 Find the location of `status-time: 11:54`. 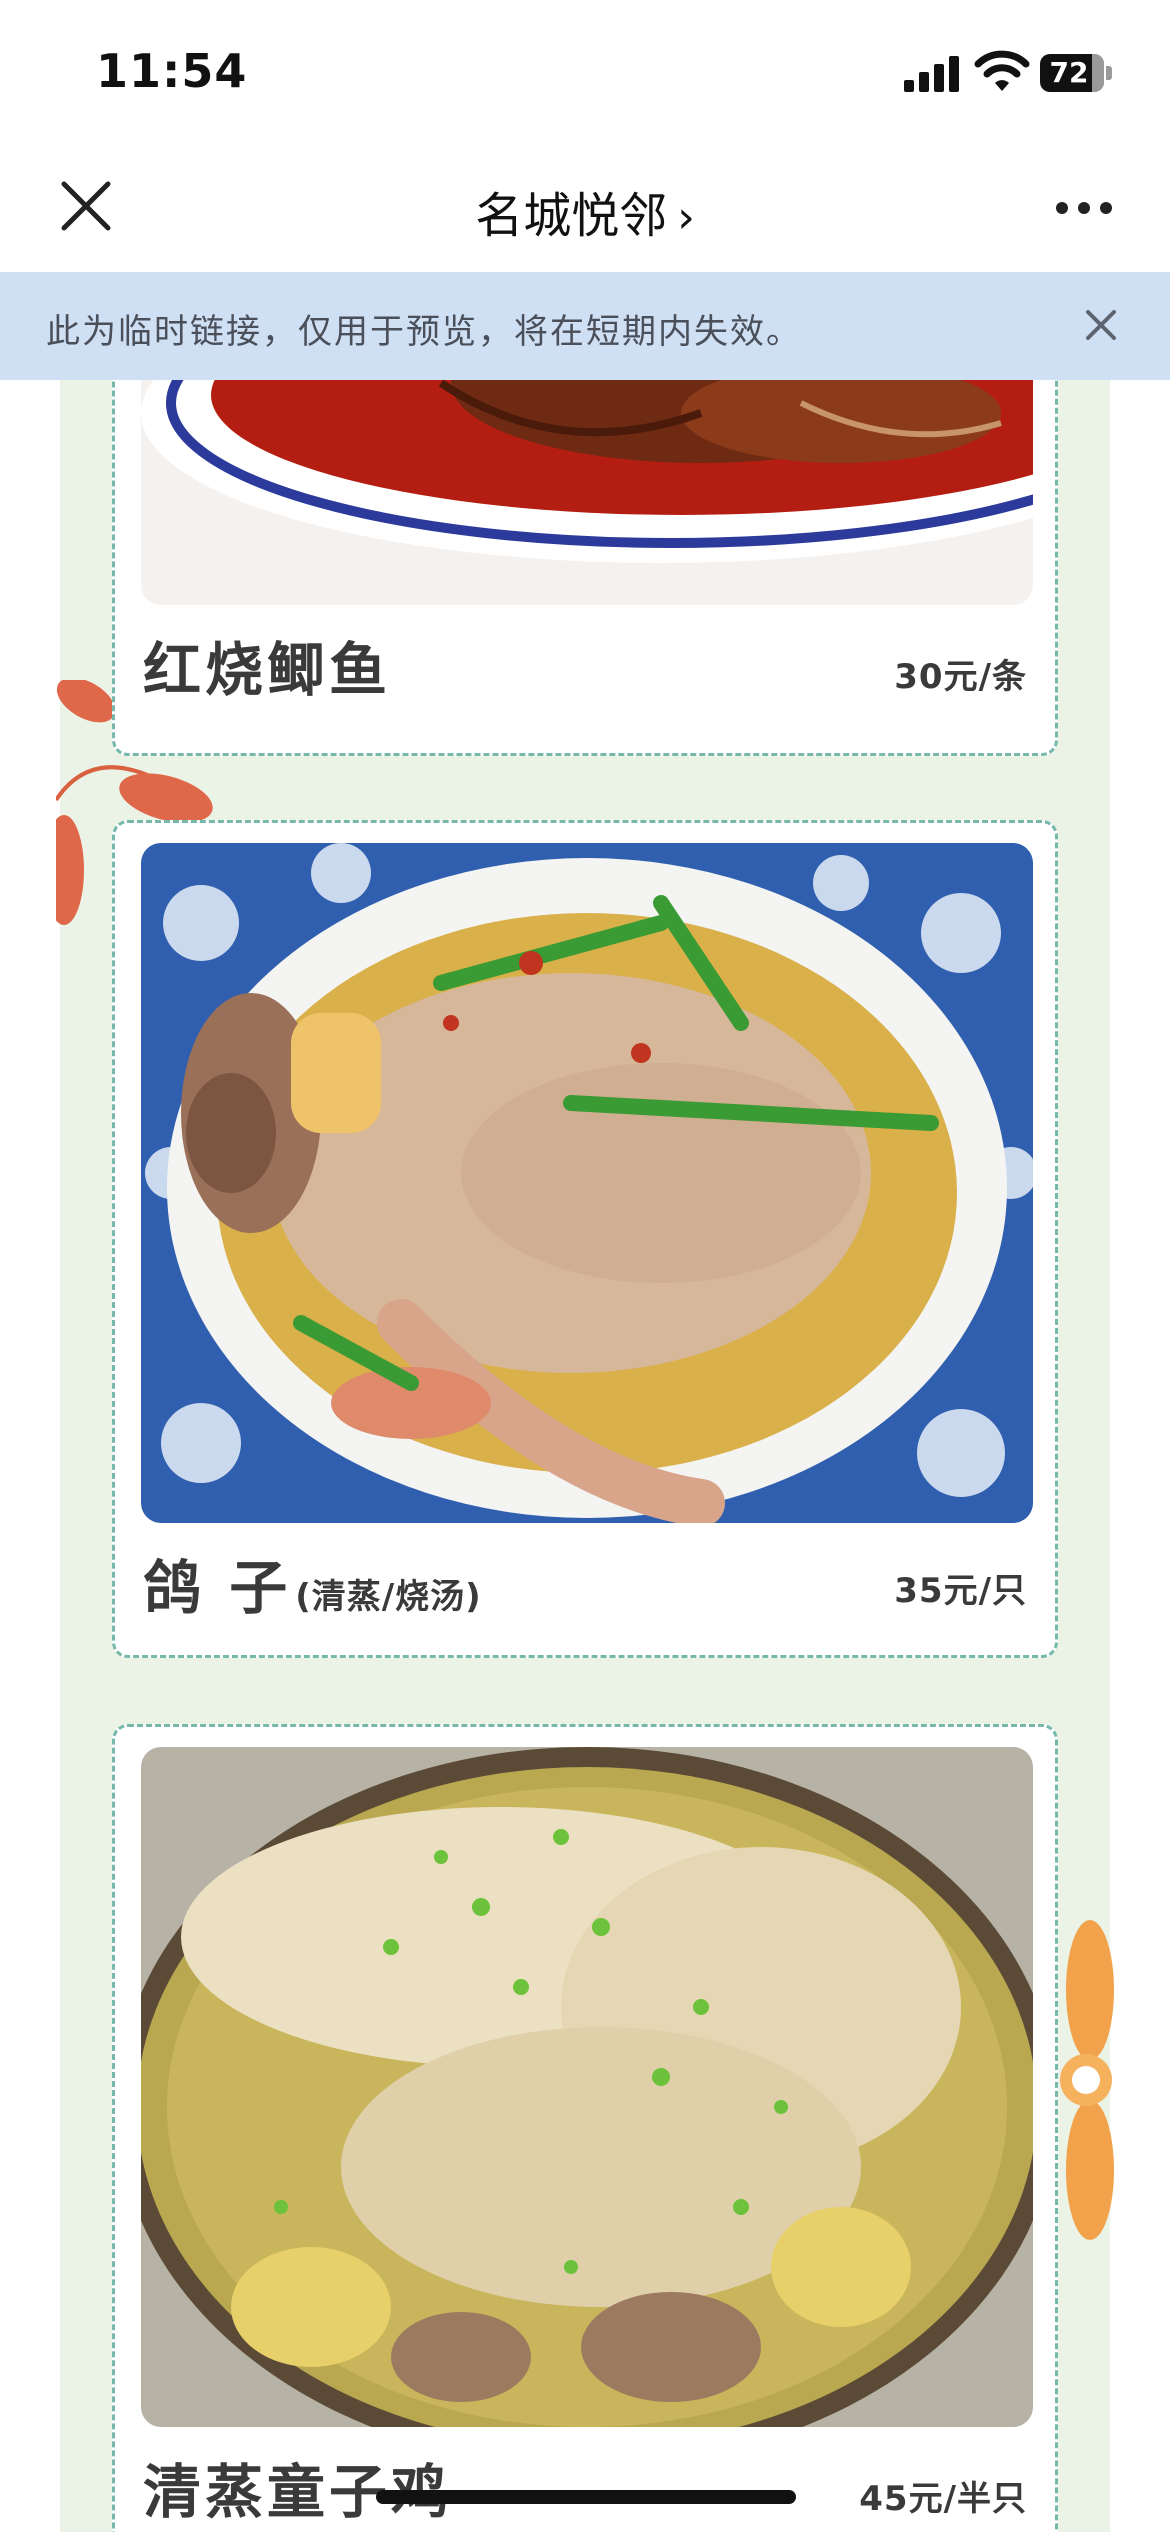

status-time: 11:54 is located at coordinates (172, 71).